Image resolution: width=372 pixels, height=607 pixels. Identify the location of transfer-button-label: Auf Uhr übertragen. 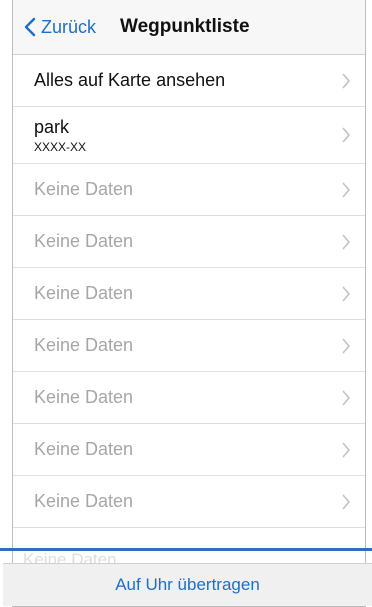
(187, 584).